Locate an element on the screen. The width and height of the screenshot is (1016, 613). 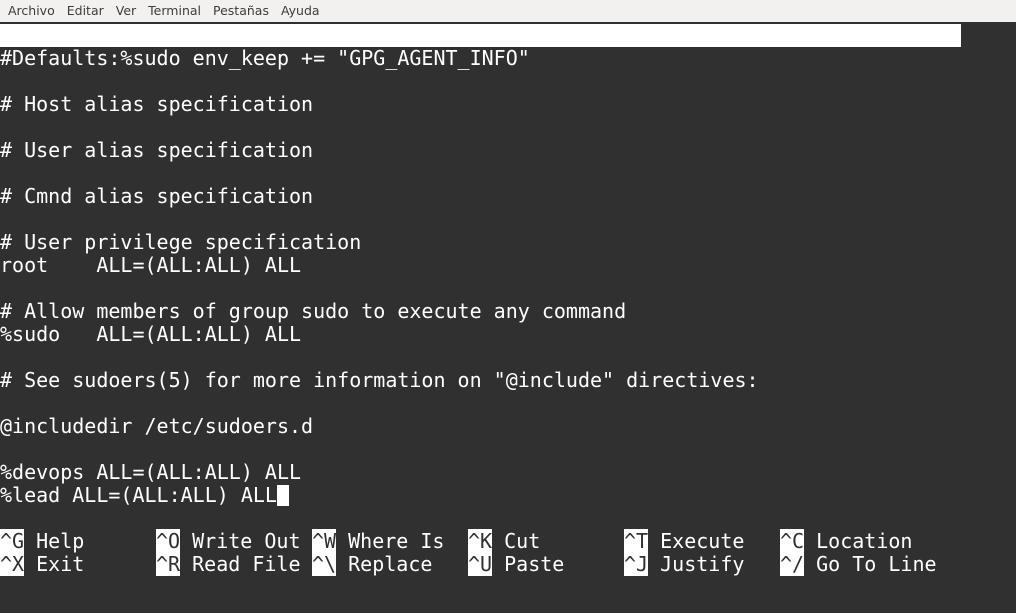
nano-title-bar: GNU nano 7.2 /etc/sudoers.tmp * is located at coordinates (480, 58).